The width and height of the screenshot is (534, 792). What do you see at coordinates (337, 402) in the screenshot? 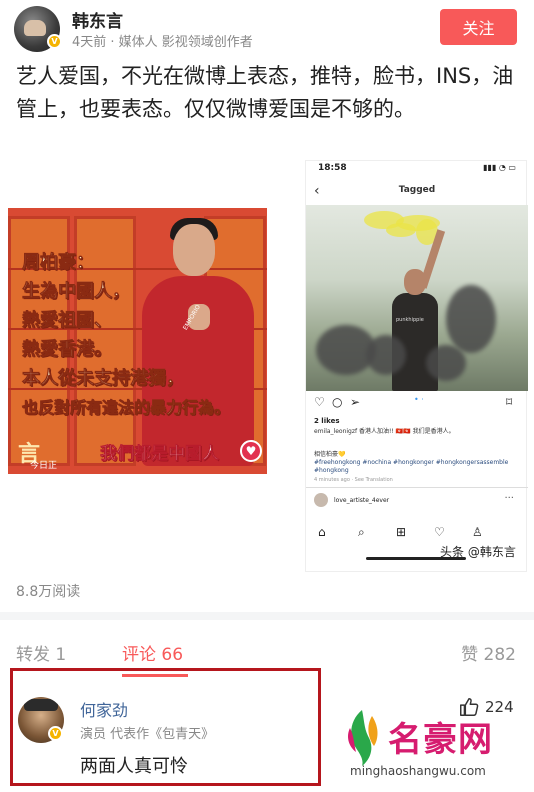
I see `comment-bubble-icon: ○` at bounding box center [337, 402].